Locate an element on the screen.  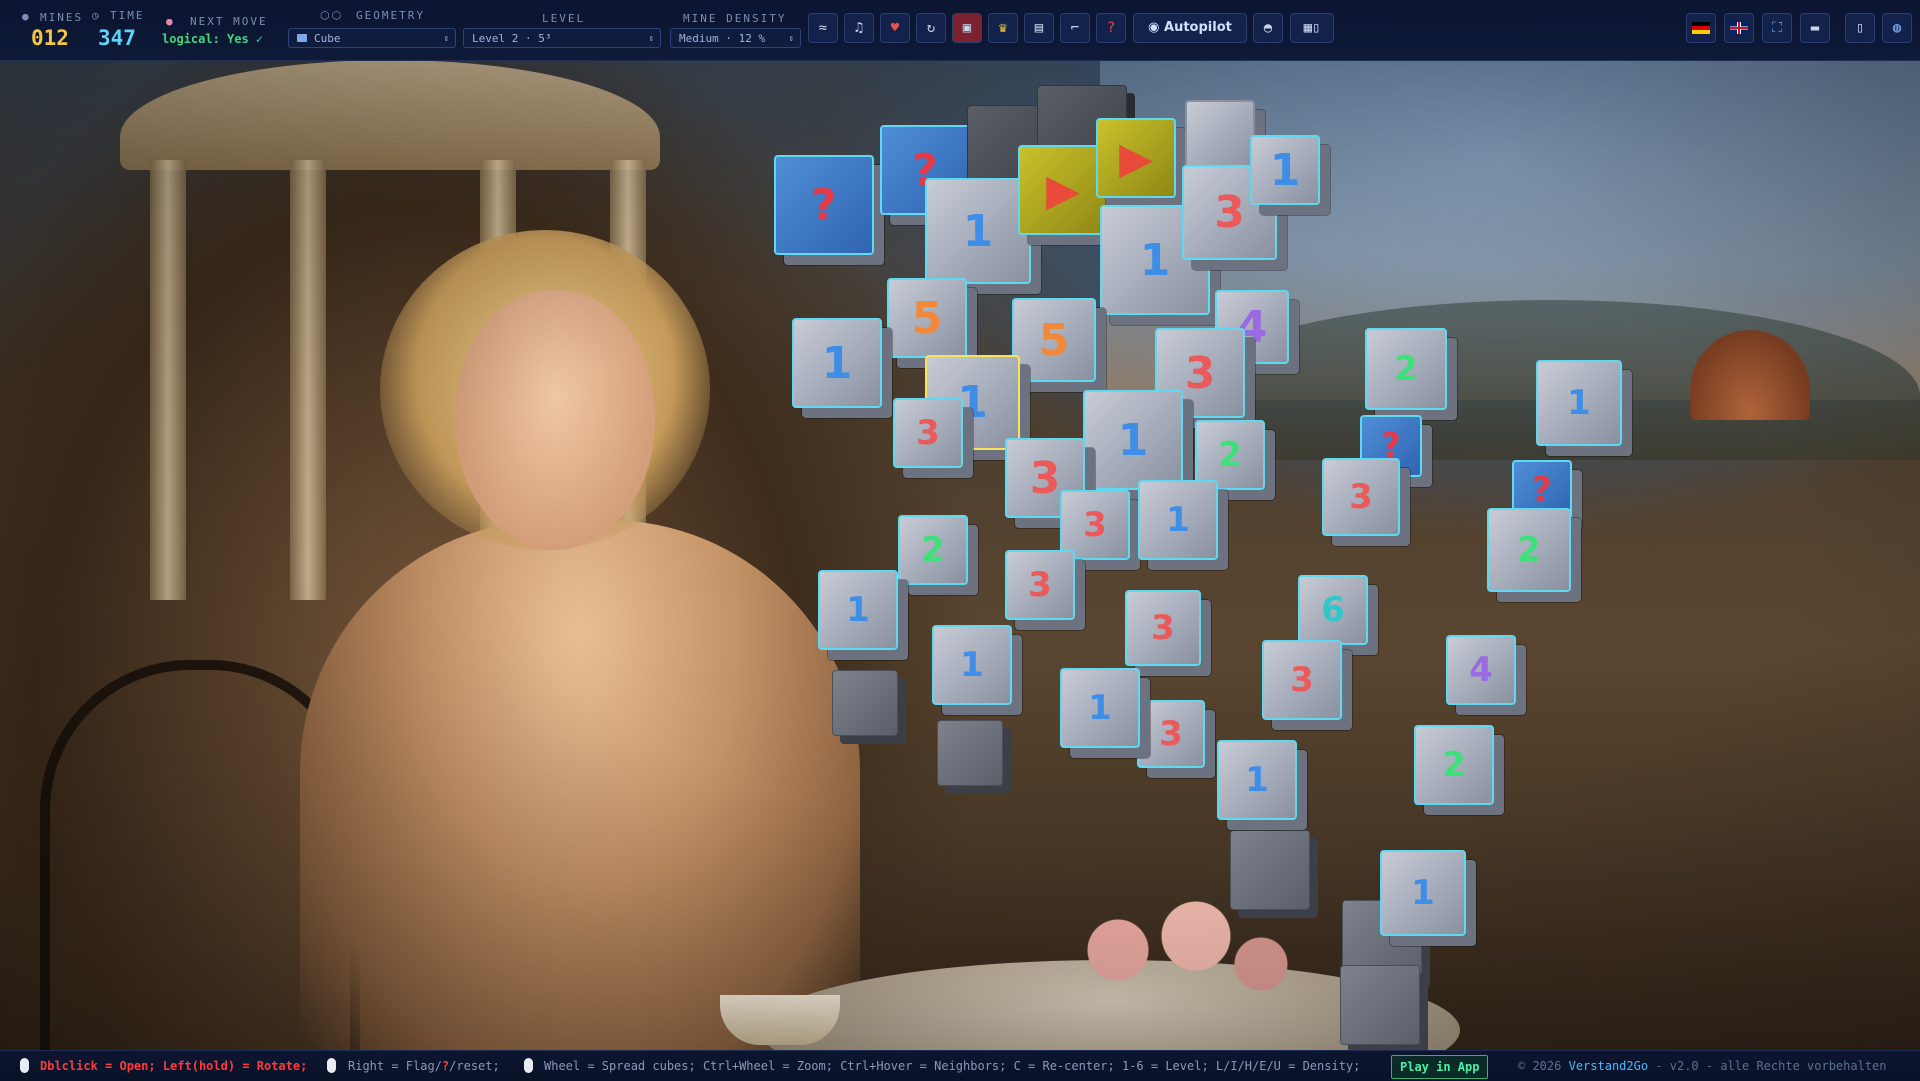
shop-icon: ♥ is located at coordinates (895, 28).